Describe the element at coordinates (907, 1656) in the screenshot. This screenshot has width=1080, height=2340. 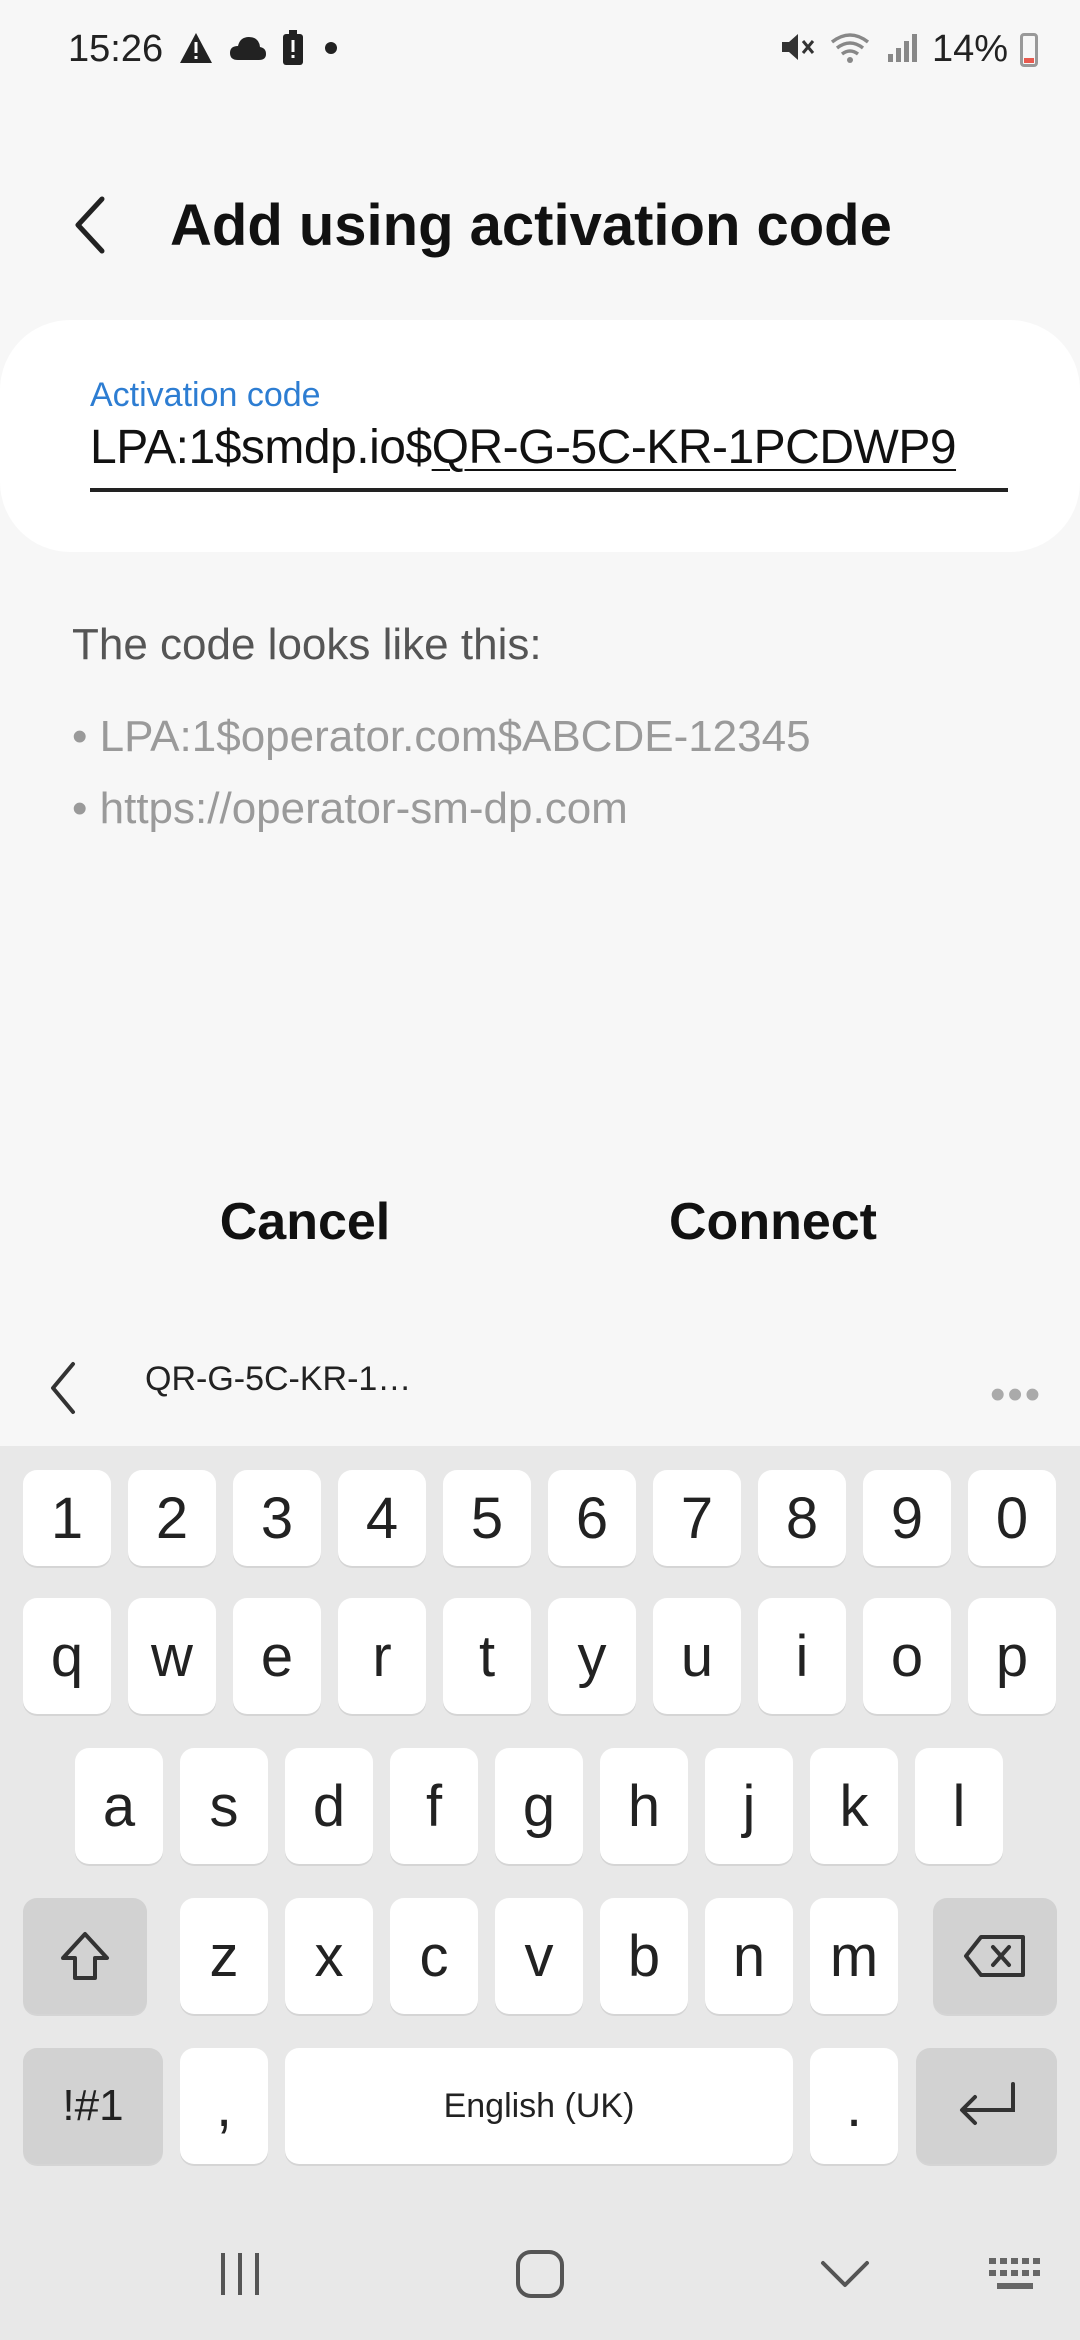
I see `key-o: o` at that location.